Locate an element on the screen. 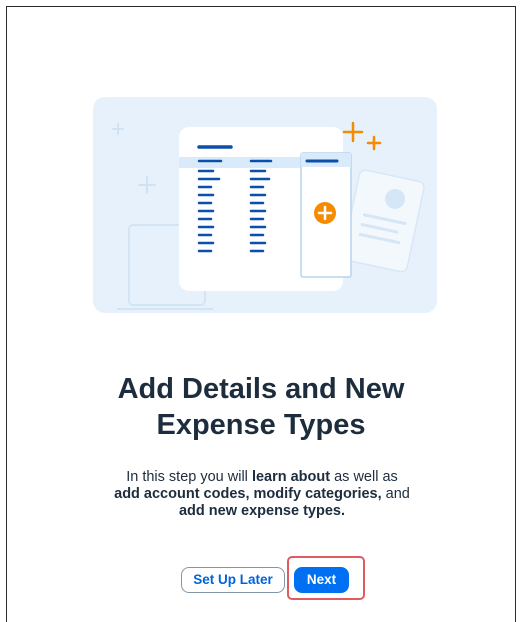  dialog-title: Add Details and New Expense Types is located at coordinates (261, 407).